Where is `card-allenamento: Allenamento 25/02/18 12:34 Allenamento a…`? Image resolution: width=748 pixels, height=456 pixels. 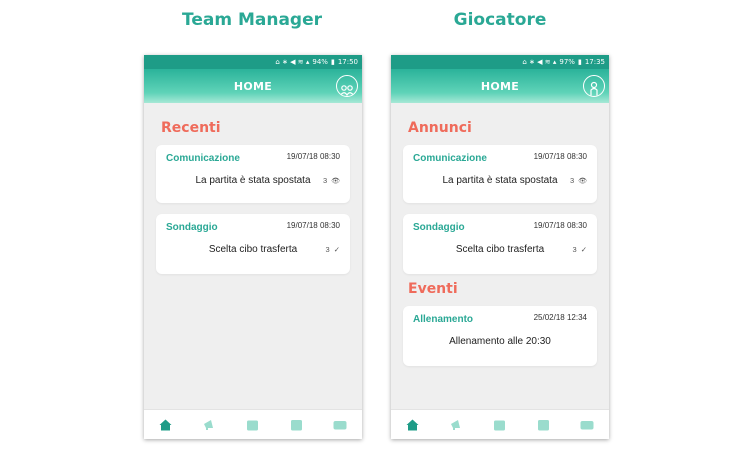 card-allenamento: Allenamento 25/02/18 12:34 Allenamento a… is located at coordinates (500, 336).